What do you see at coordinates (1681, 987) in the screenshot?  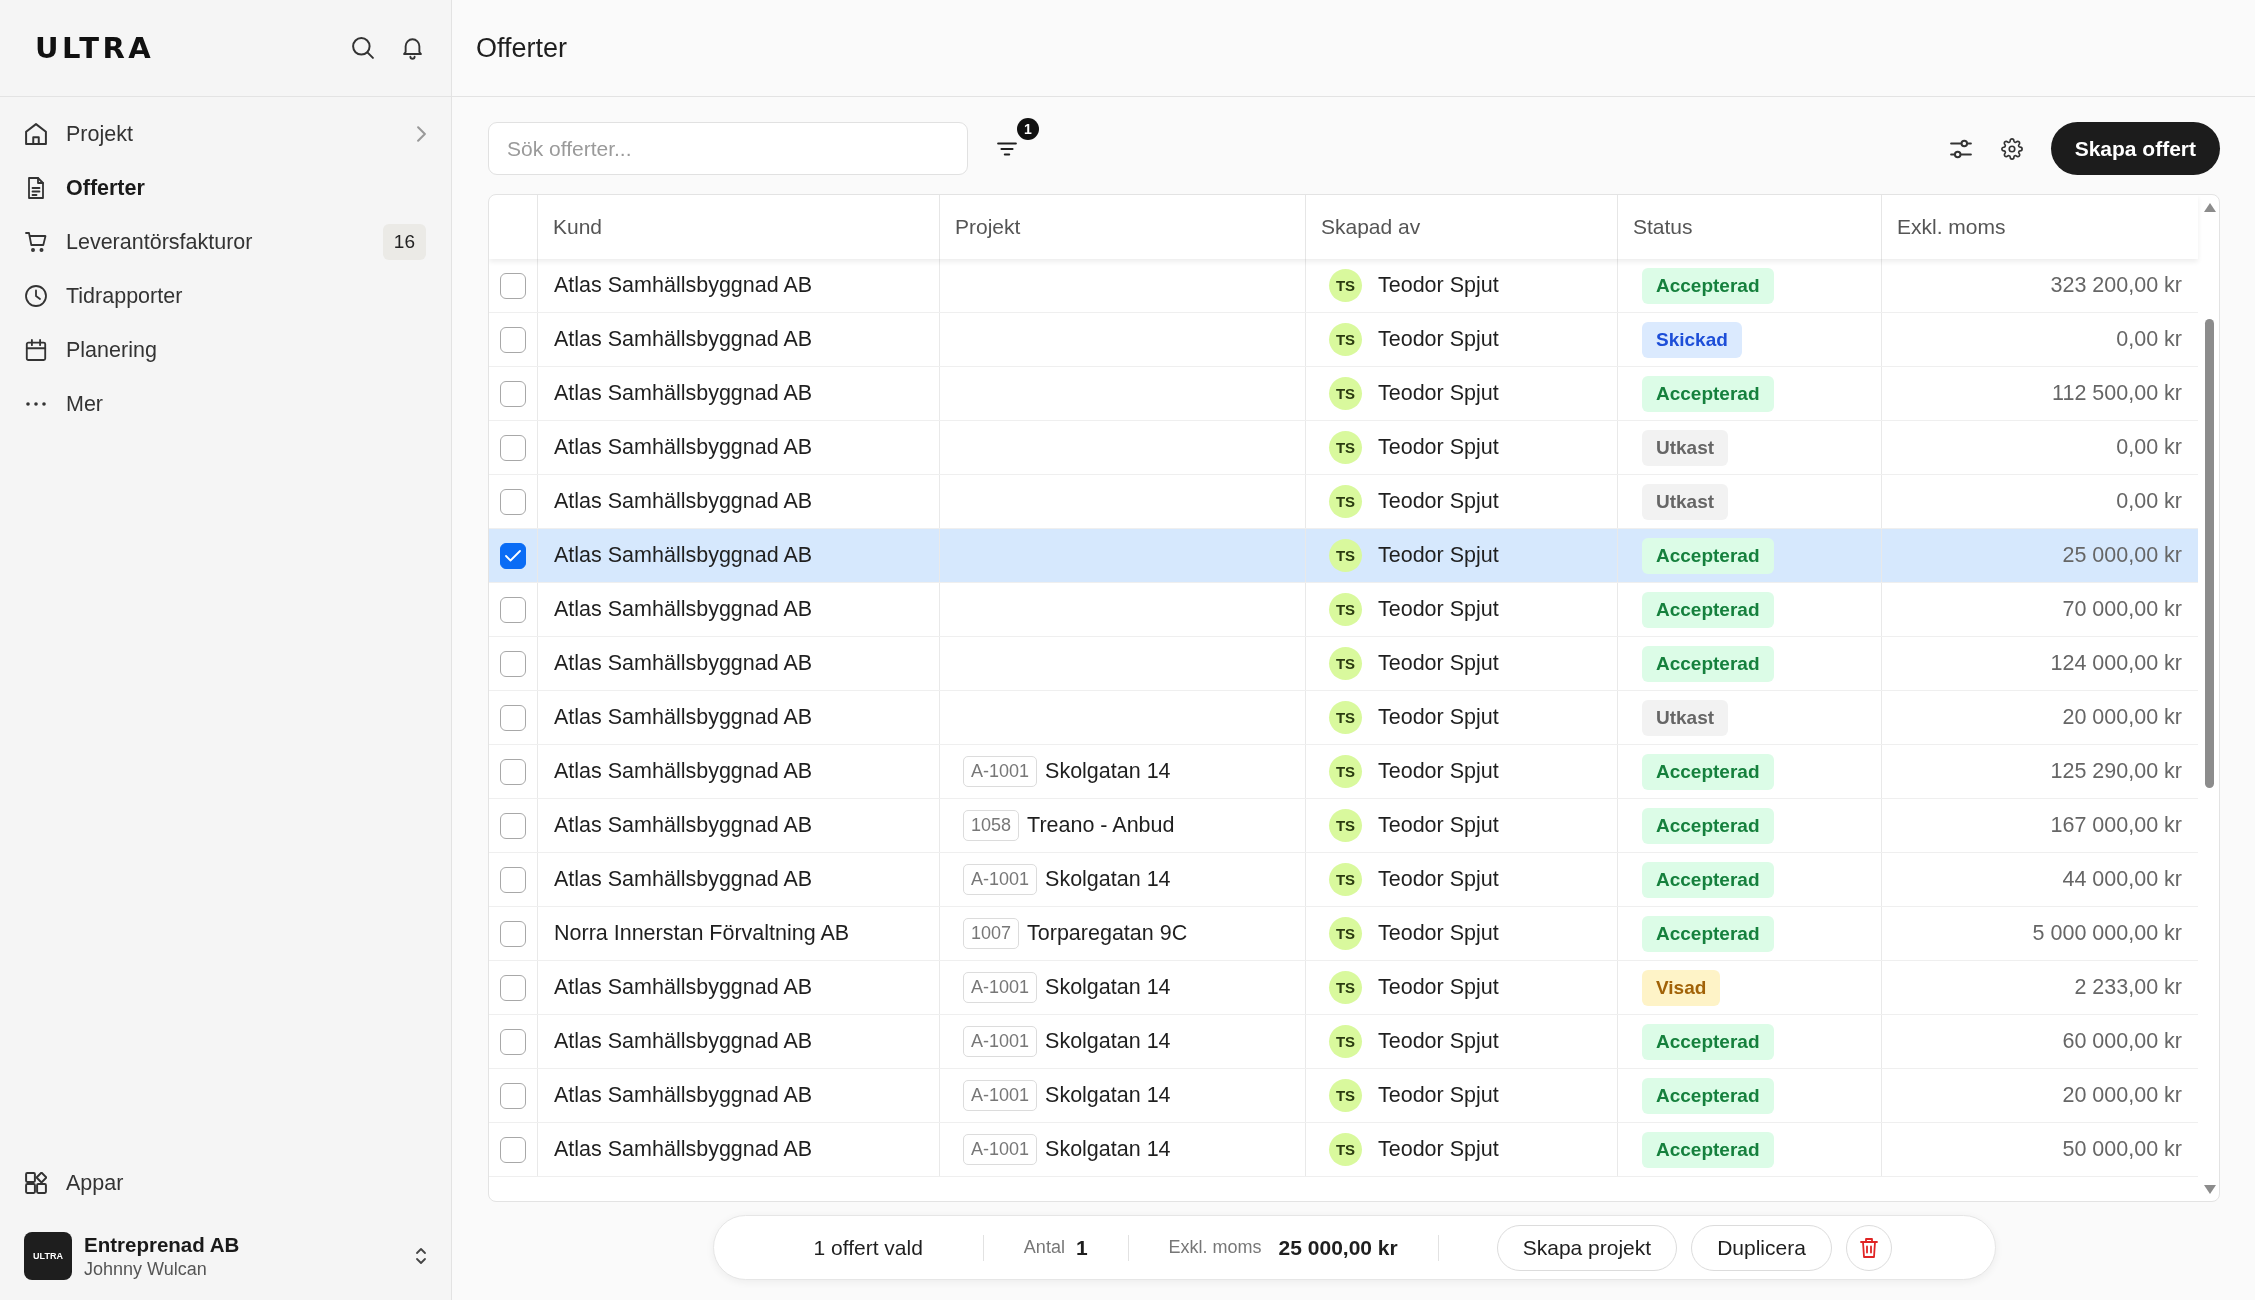 I see `status-tag: Visad` at bounding box center [1681, 987].